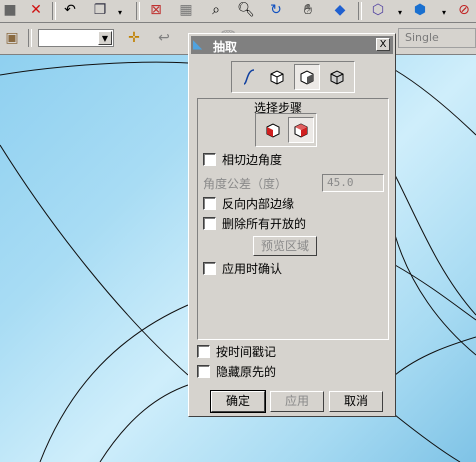  I want to click on tangent-angle-option: 相切边角度, so click(242, 159).